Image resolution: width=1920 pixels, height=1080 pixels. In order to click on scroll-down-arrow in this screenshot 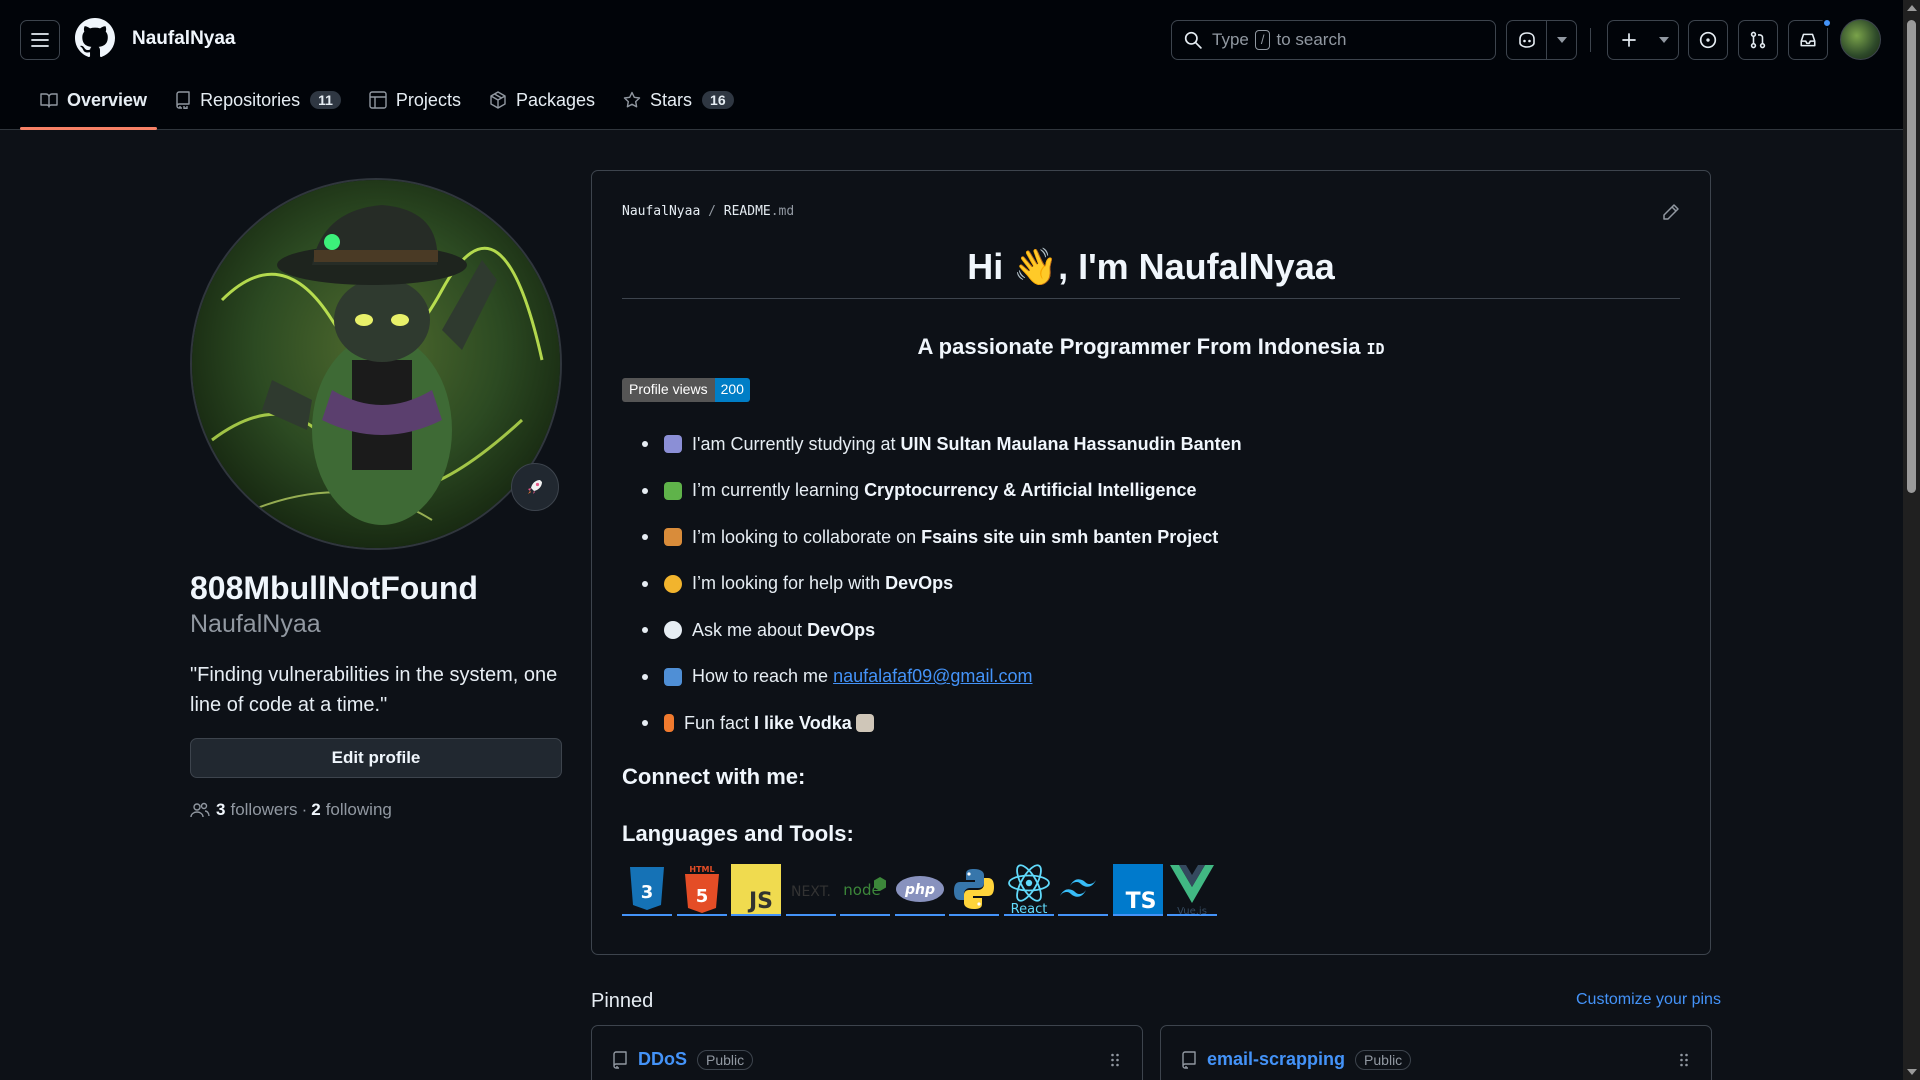, I will do `click(1912, 1072)`.